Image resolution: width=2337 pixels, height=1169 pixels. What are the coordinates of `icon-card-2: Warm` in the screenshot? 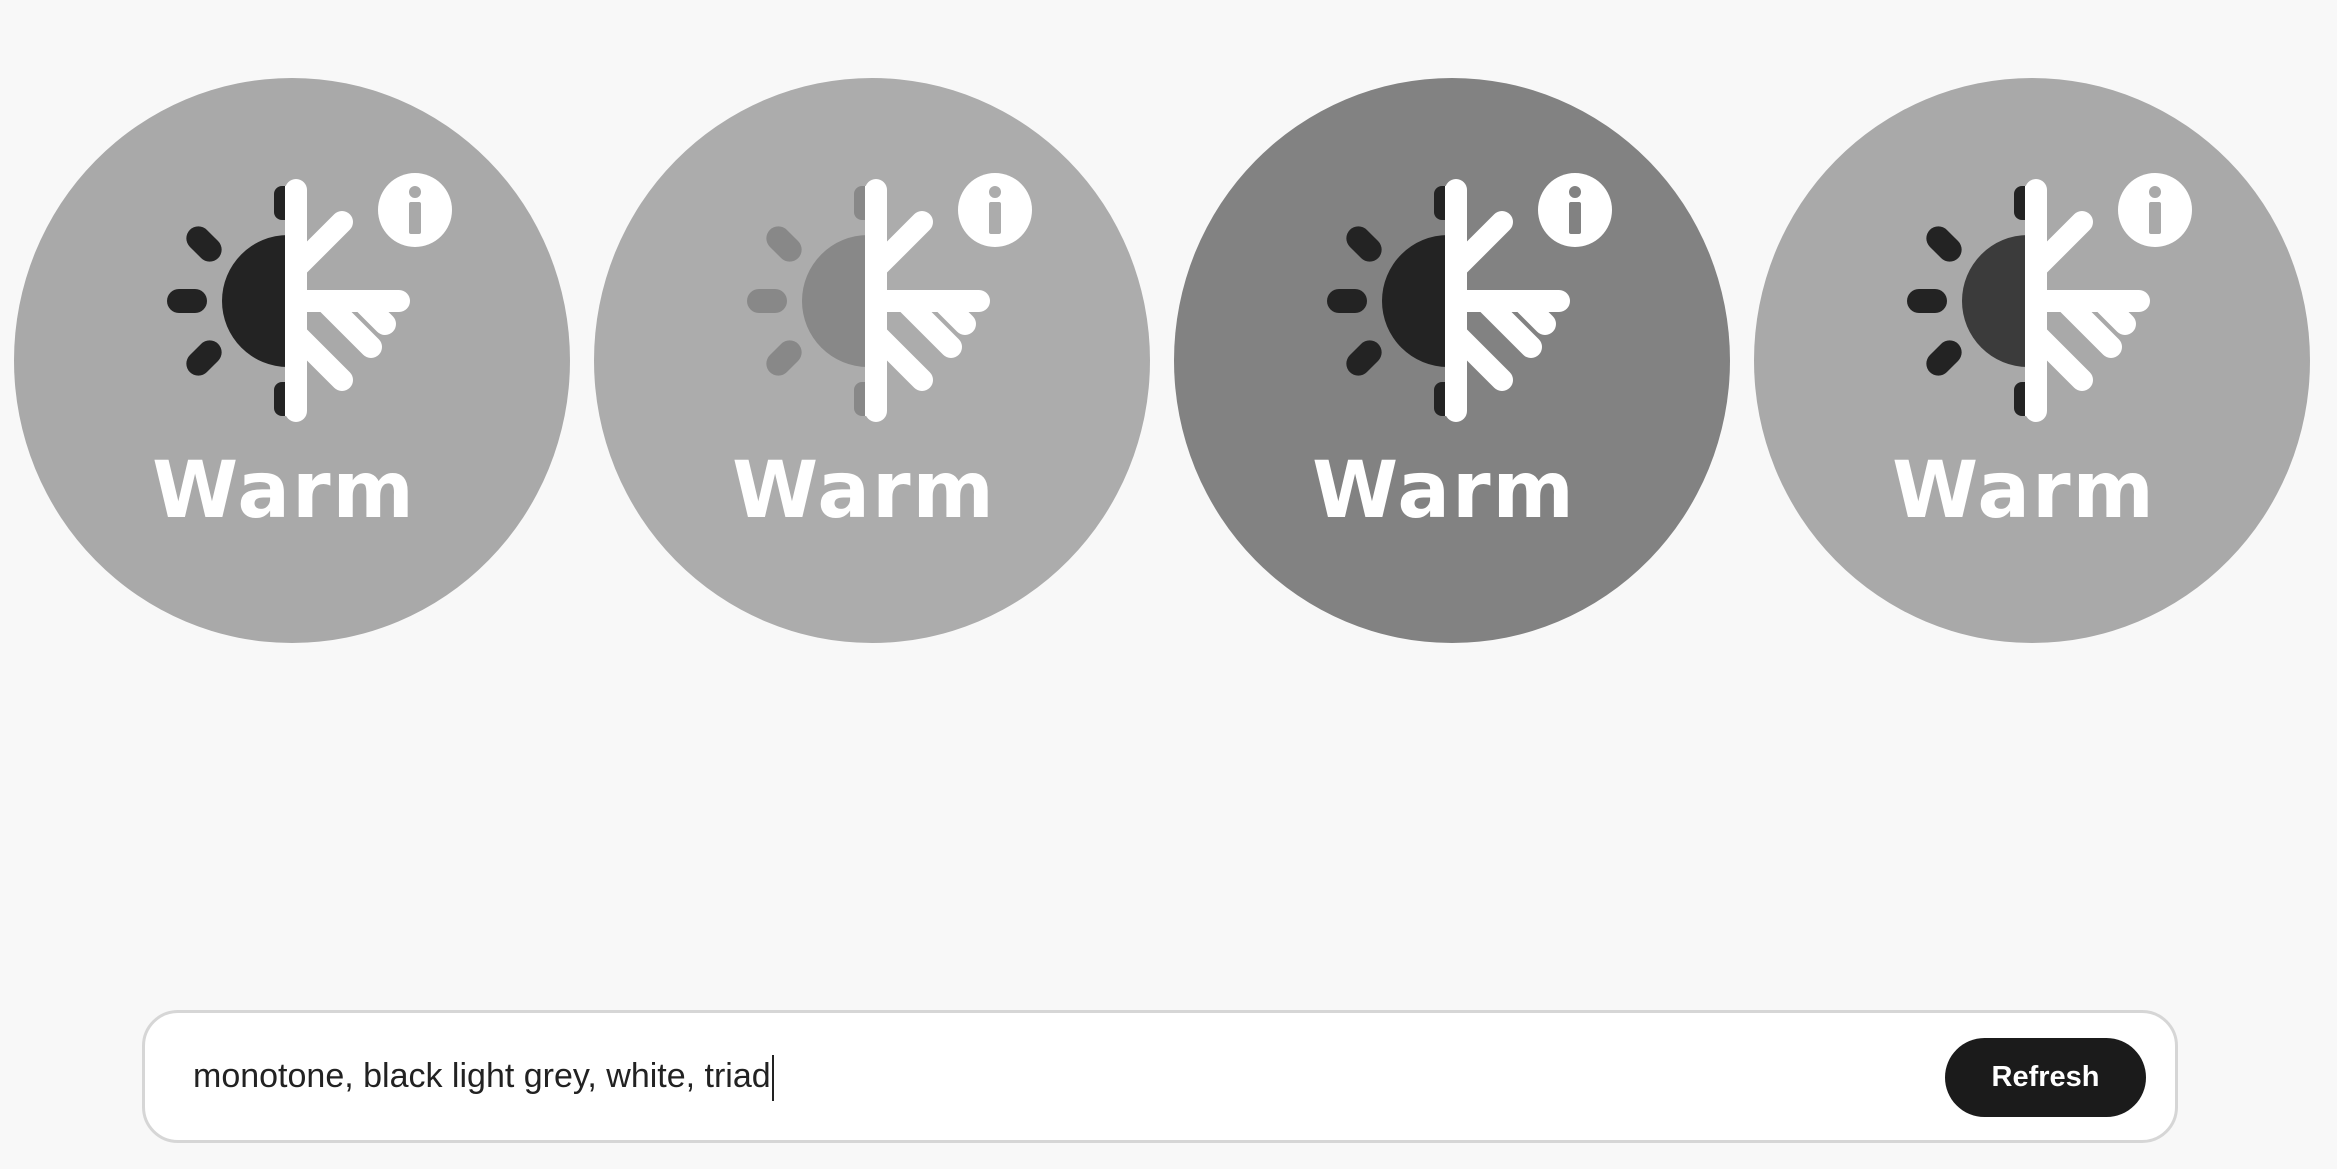 It's located at (872, 360).